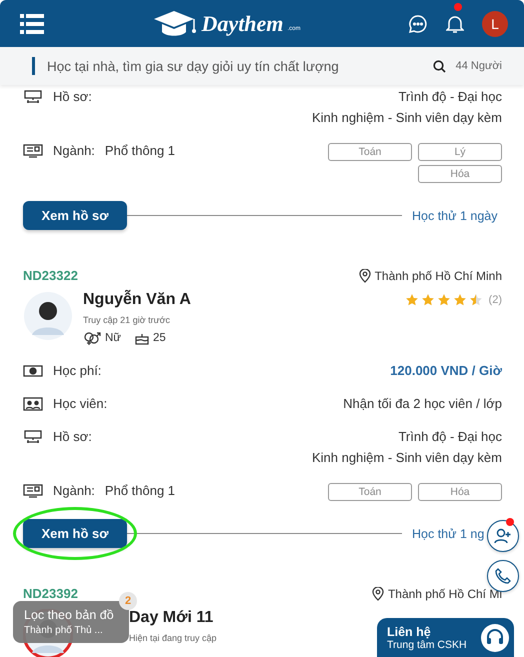  Describe the element at coordinates (50, 275) in the screenshot. I see `tutor-id: ND23322` at that location.